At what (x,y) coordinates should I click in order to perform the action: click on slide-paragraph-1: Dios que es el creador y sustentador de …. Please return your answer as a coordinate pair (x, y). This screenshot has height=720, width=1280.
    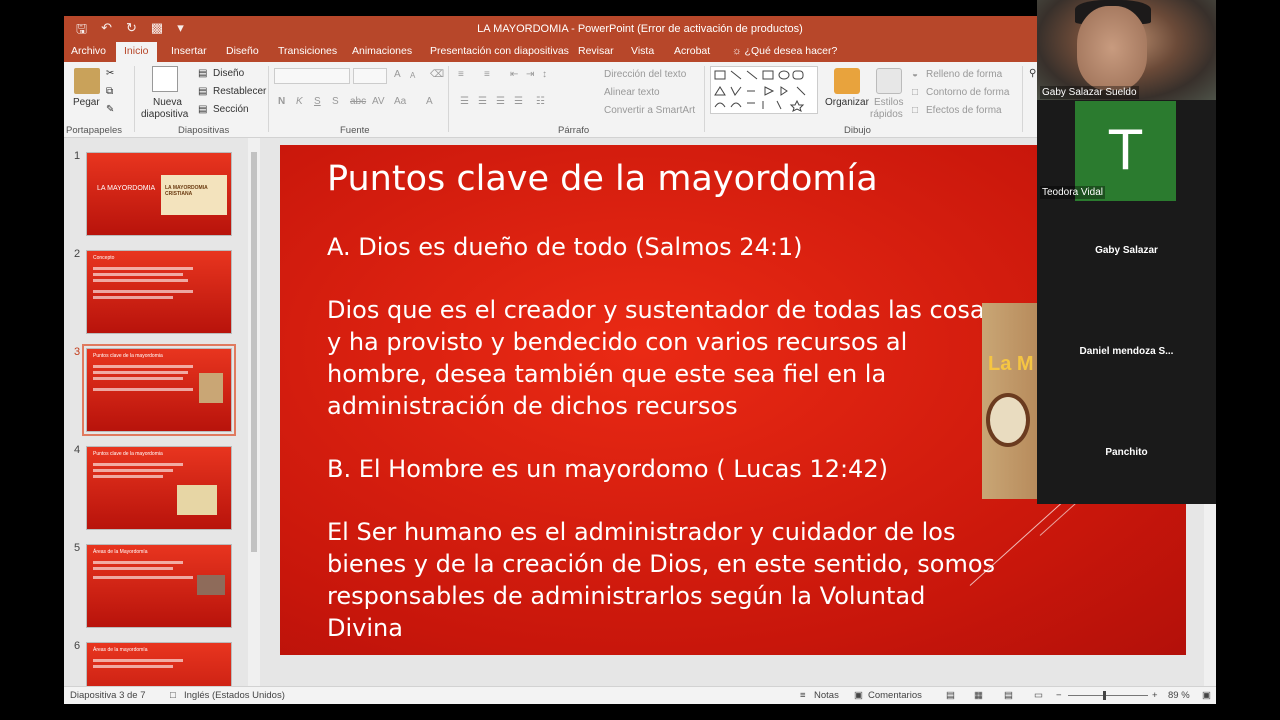
    Looking at the image, I should click on (667, 358).